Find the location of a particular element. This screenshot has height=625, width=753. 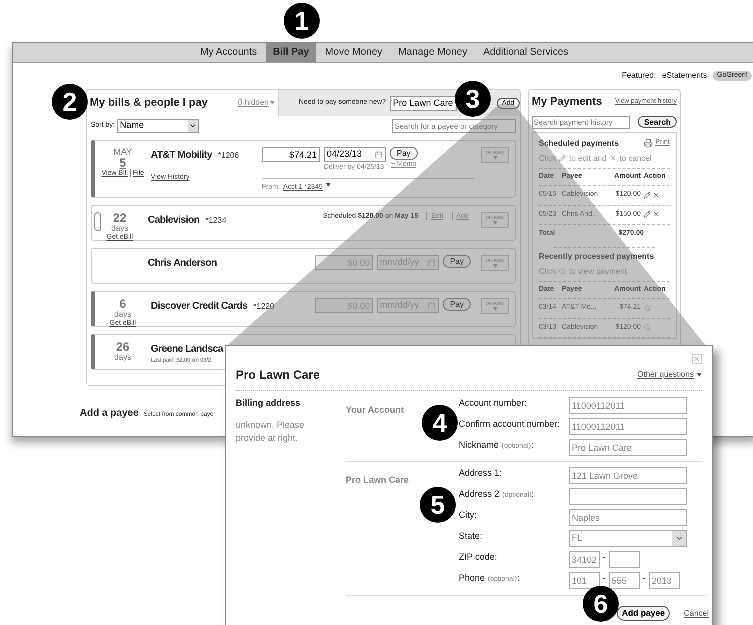

payee-name: Discover Credit Cards is located at coordinates (199, 307).